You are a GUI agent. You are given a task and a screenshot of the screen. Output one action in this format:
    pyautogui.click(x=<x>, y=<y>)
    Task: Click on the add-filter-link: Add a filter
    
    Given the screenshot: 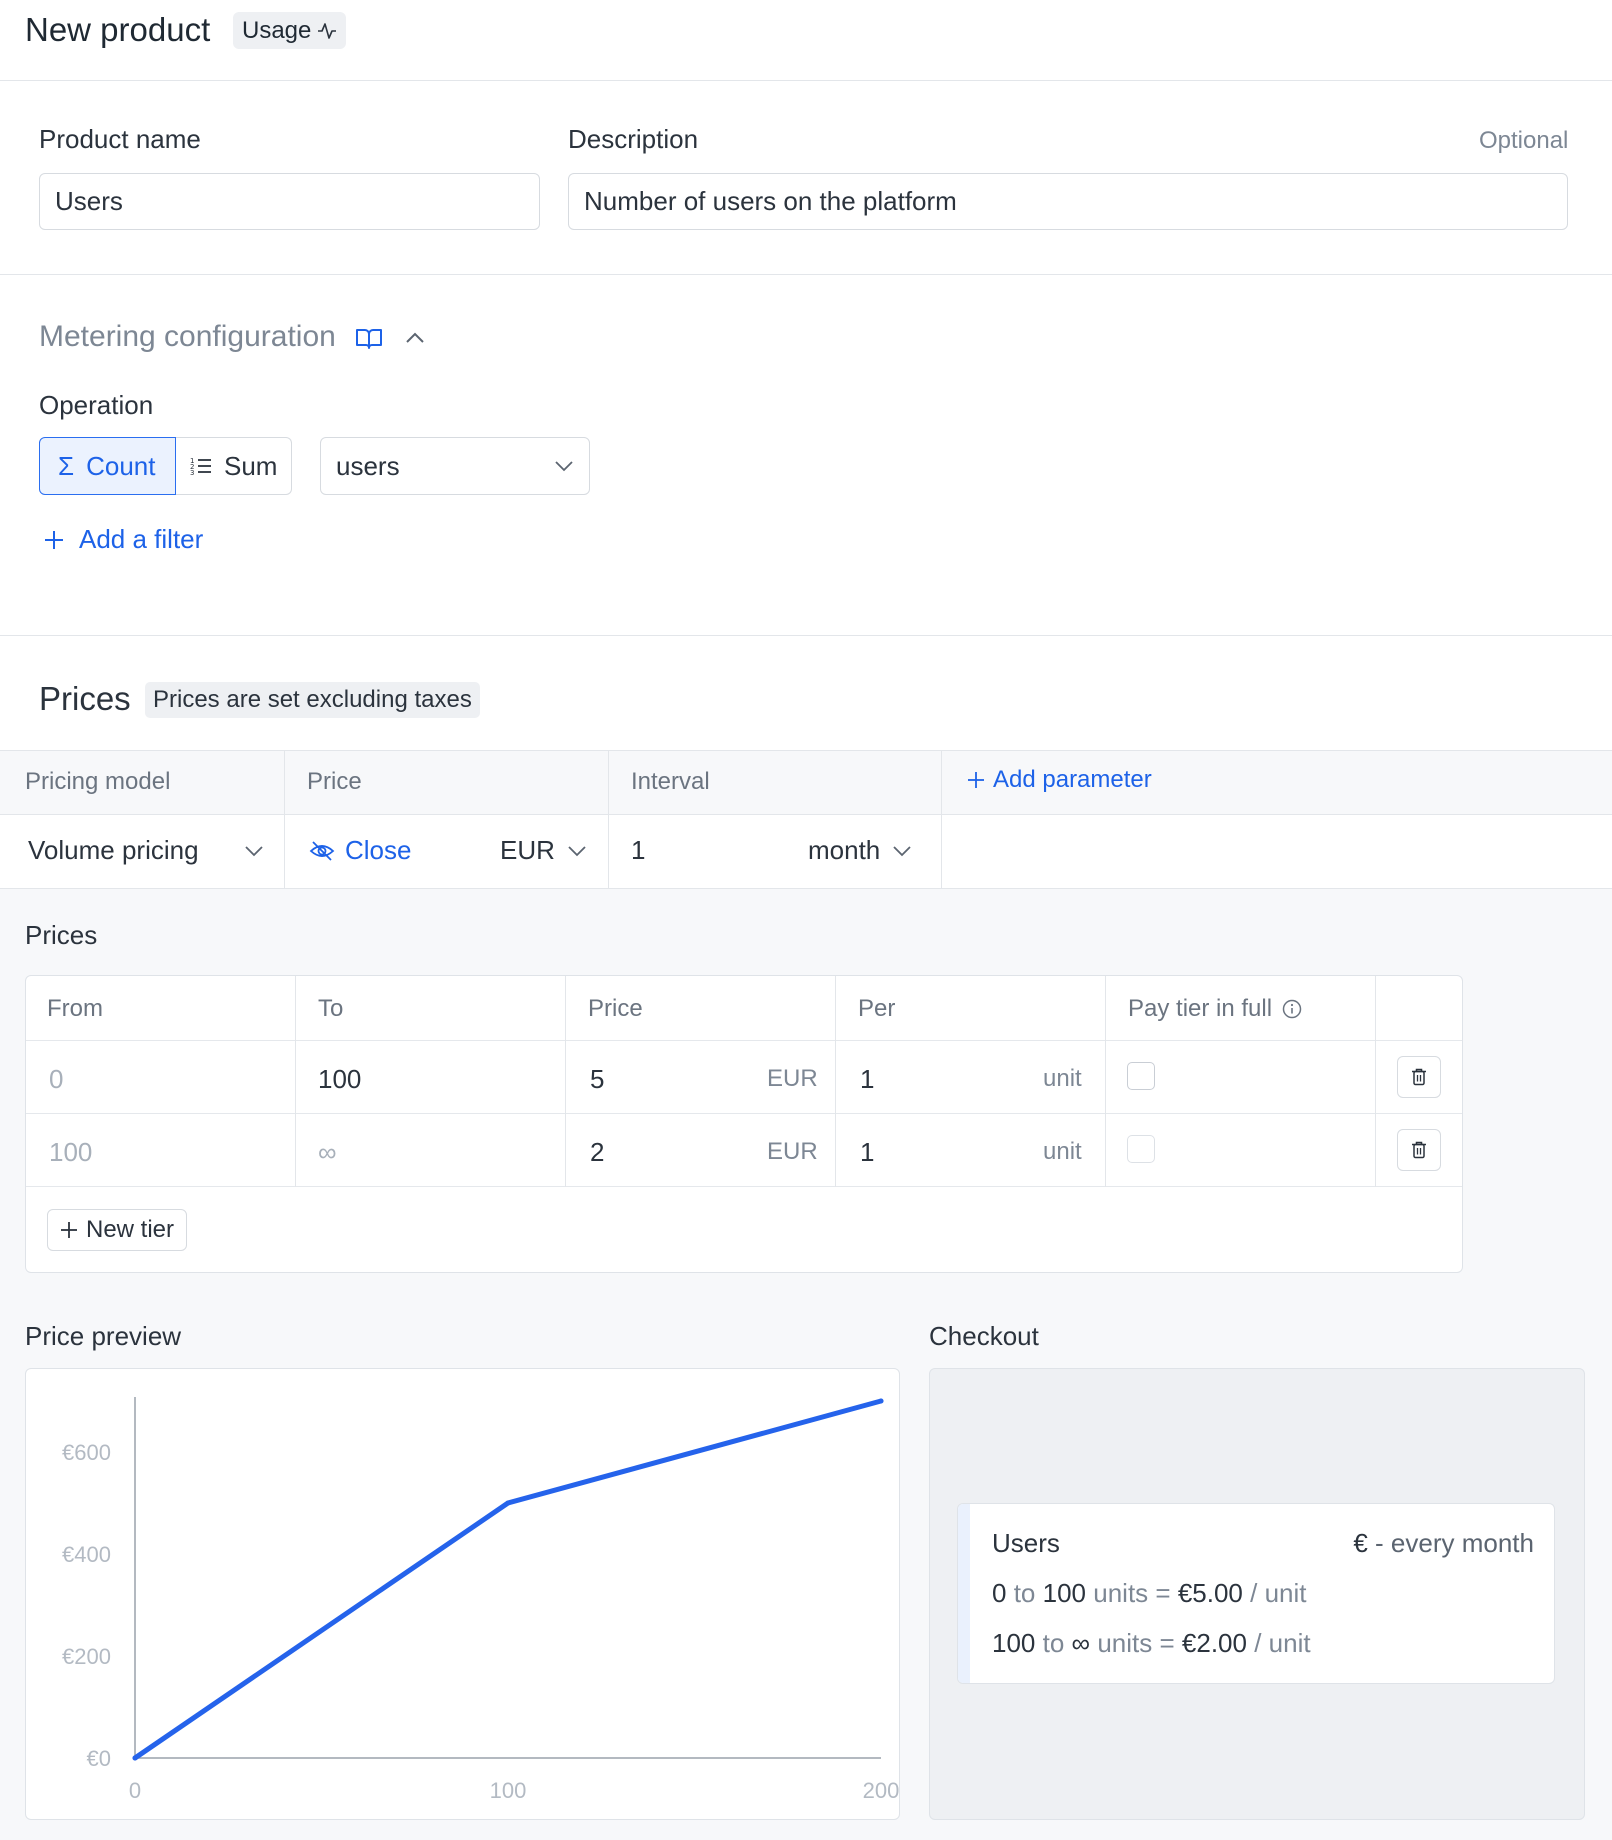 What is the action you would take?
    pyautogui.click(x=123, y=539)
    